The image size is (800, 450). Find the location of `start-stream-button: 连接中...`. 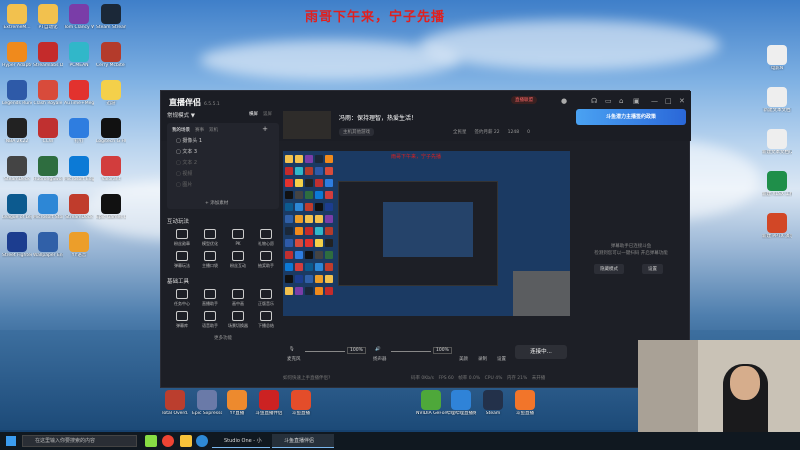

start-stream-button: 连接中... is located at coordinates (541, 352).